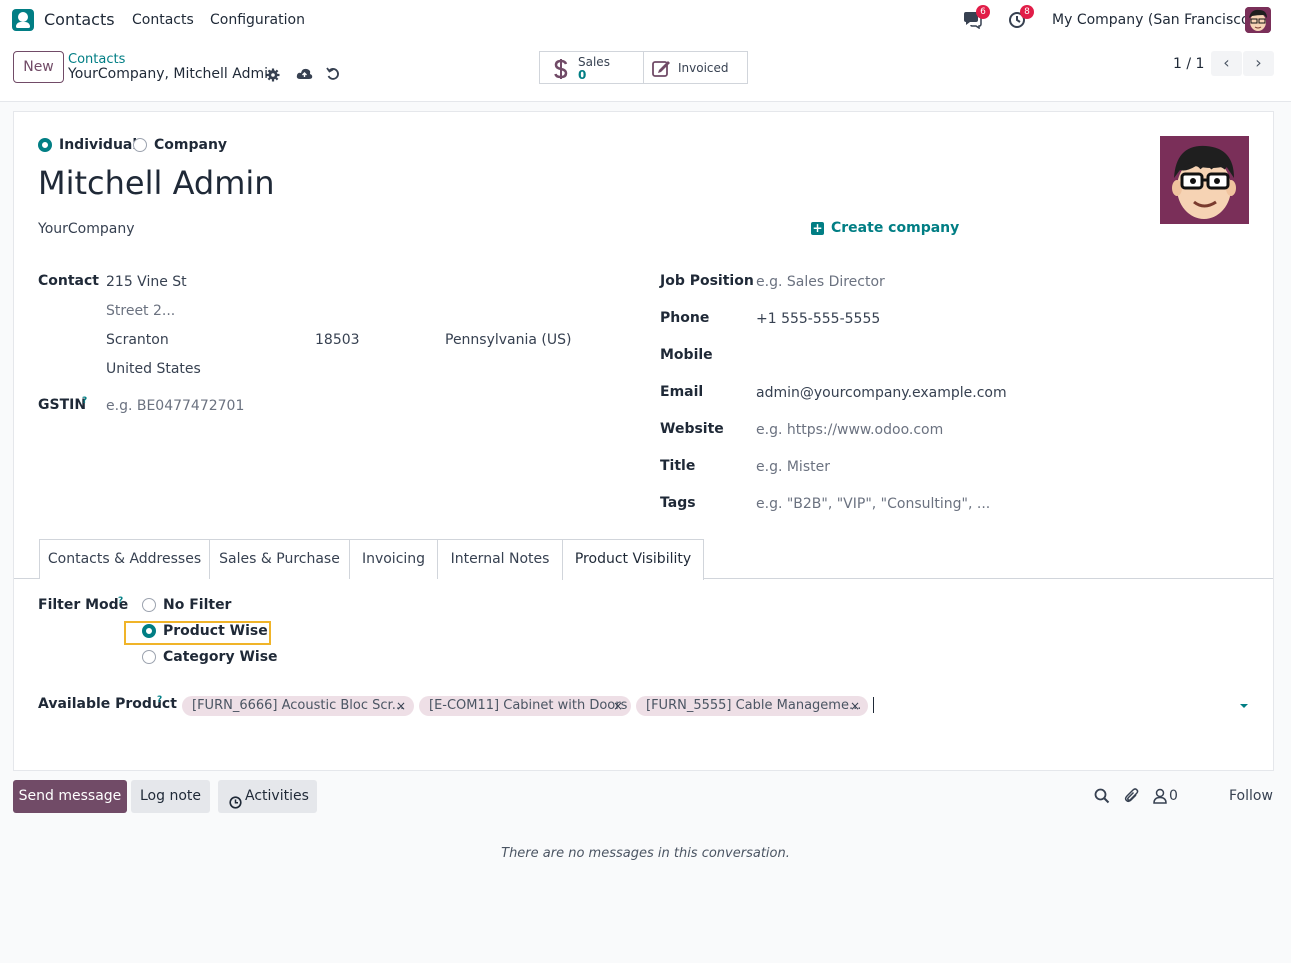  Describe the element at coordinates (124, 559) in the screenshot. I see `tab-contacts-addresses: Contacts & Addresses` at that location.